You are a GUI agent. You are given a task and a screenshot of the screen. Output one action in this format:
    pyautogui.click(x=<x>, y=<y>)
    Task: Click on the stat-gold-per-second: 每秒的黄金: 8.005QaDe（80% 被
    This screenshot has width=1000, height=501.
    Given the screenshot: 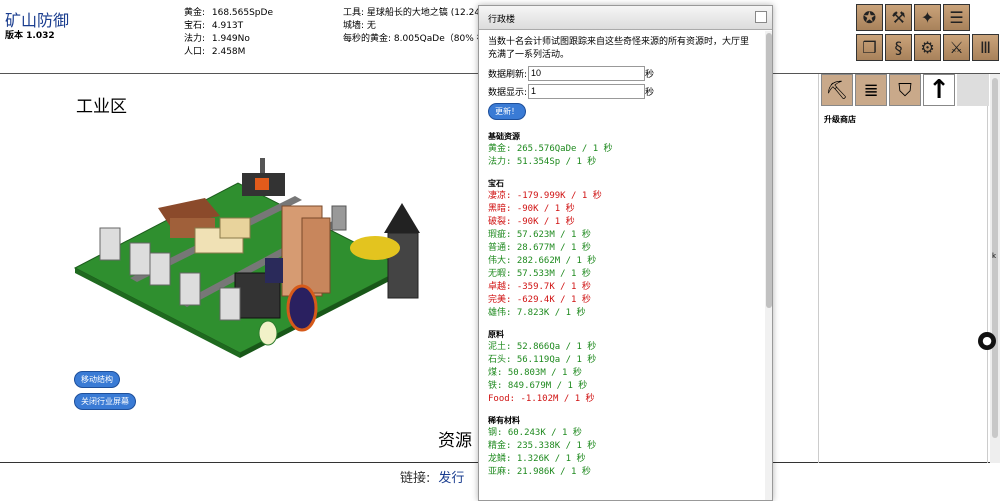 What is the action you would take?
    pyautogui.click(x=410, y=39)
    